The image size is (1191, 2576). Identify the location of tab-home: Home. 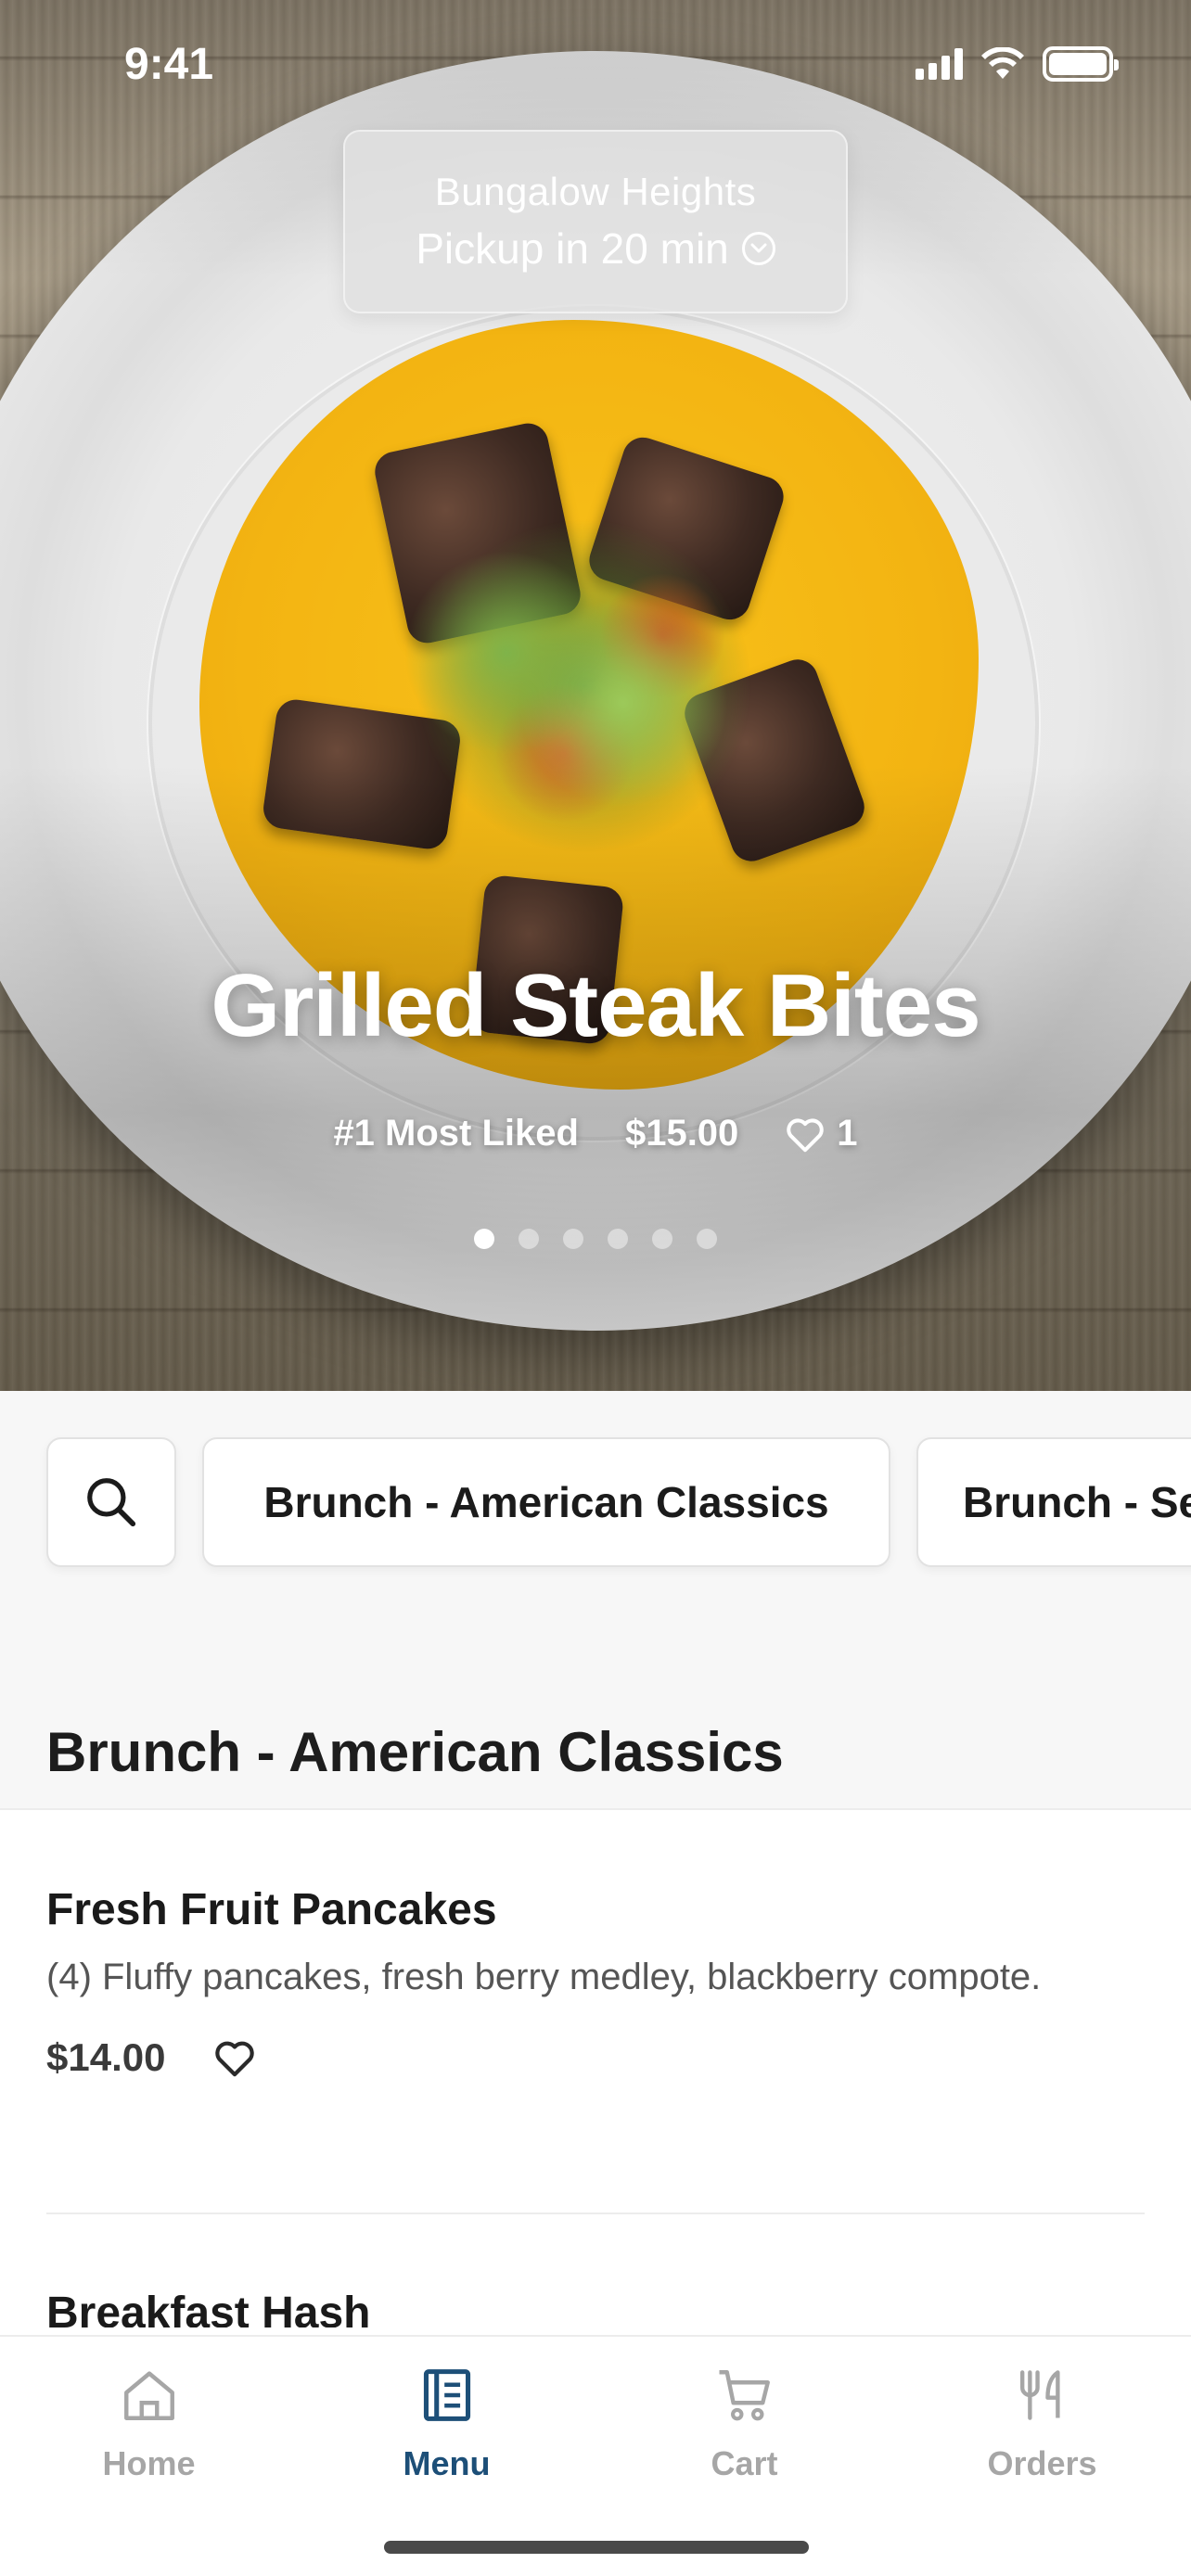
(149, 2425).